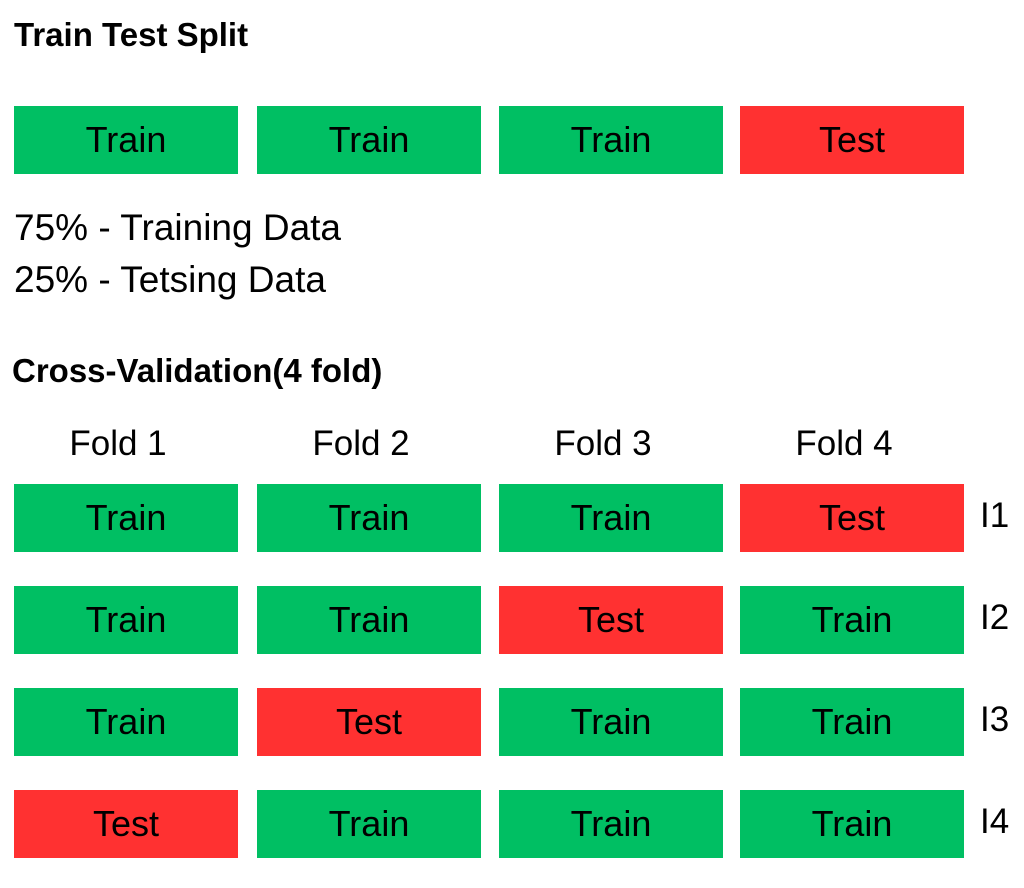  Describe the element at coordinates (611, 140) in the screenshot. I see `split-block-3-train: Train` at that location.